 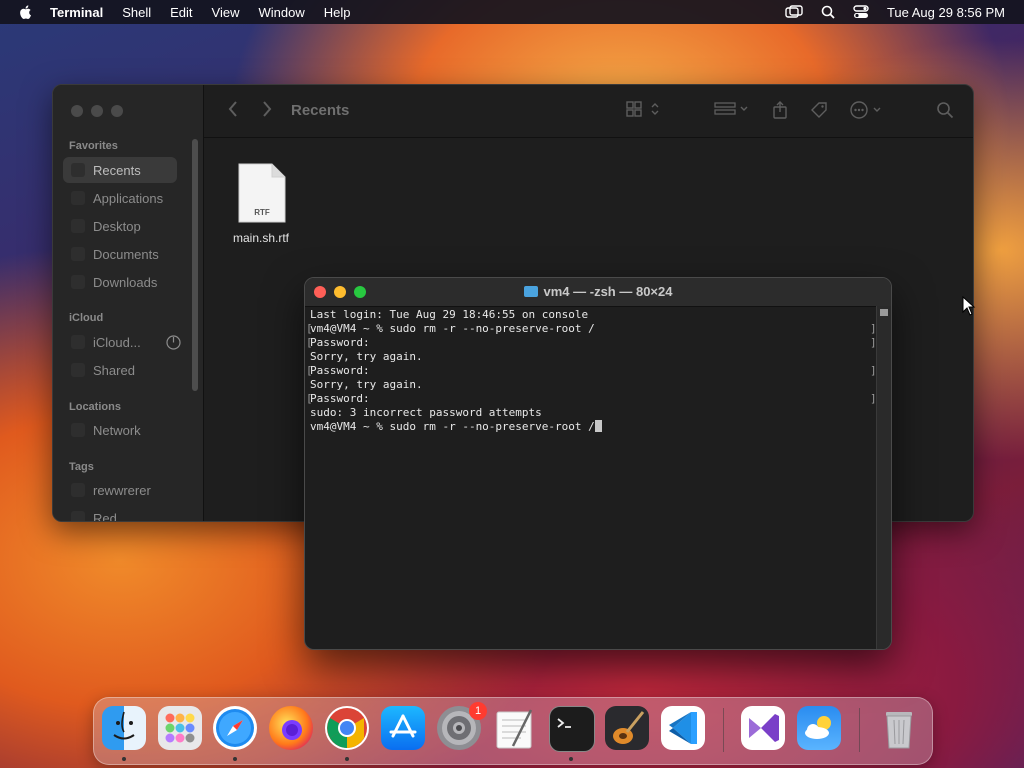 I want to click on document-icon, so click(x=78, y=254).